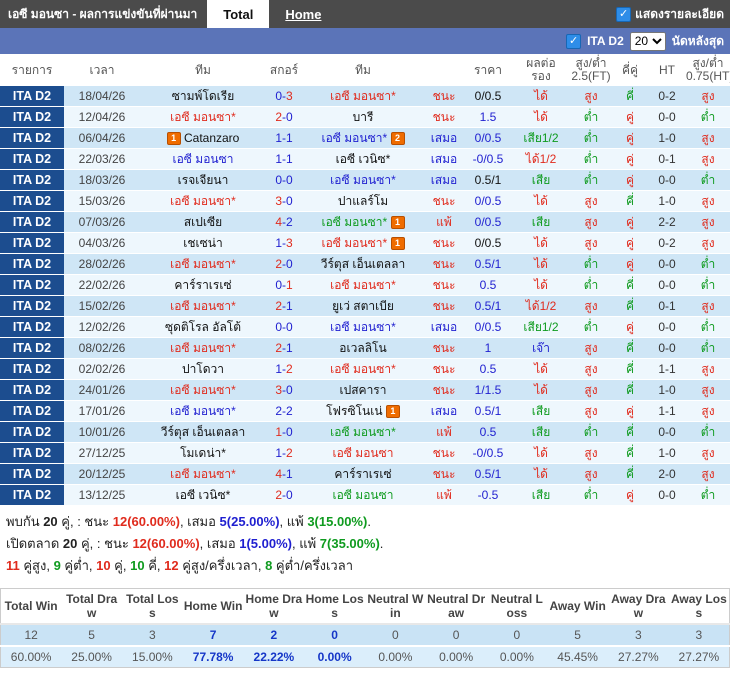 The height and width of the screenshot is (677, 730). Describe the element at coordinates (289, 348) in the screenshot. I see `away-goals: 1` at that location.